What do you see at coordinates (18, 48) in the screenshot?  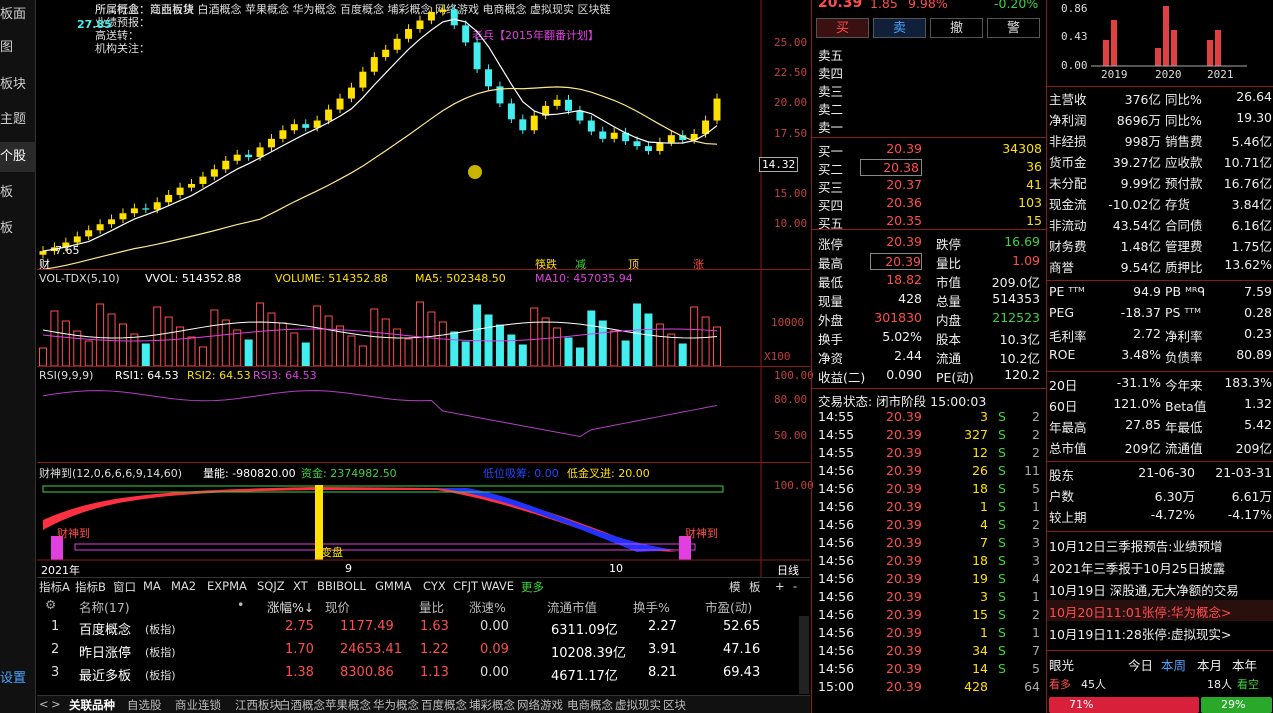 I see `nav-item-chart: 图` at bounding box center [18, 48].